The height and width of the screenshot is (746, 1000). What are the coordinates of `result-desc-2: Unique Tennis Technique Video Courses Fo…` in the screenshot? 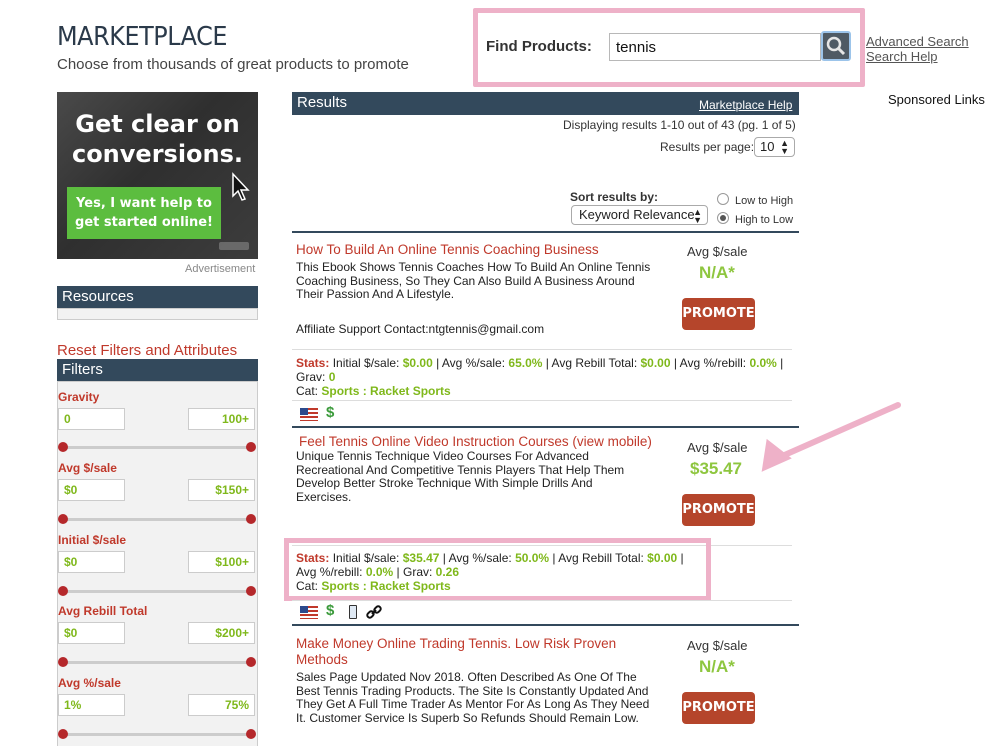 It's located at (460, 476).